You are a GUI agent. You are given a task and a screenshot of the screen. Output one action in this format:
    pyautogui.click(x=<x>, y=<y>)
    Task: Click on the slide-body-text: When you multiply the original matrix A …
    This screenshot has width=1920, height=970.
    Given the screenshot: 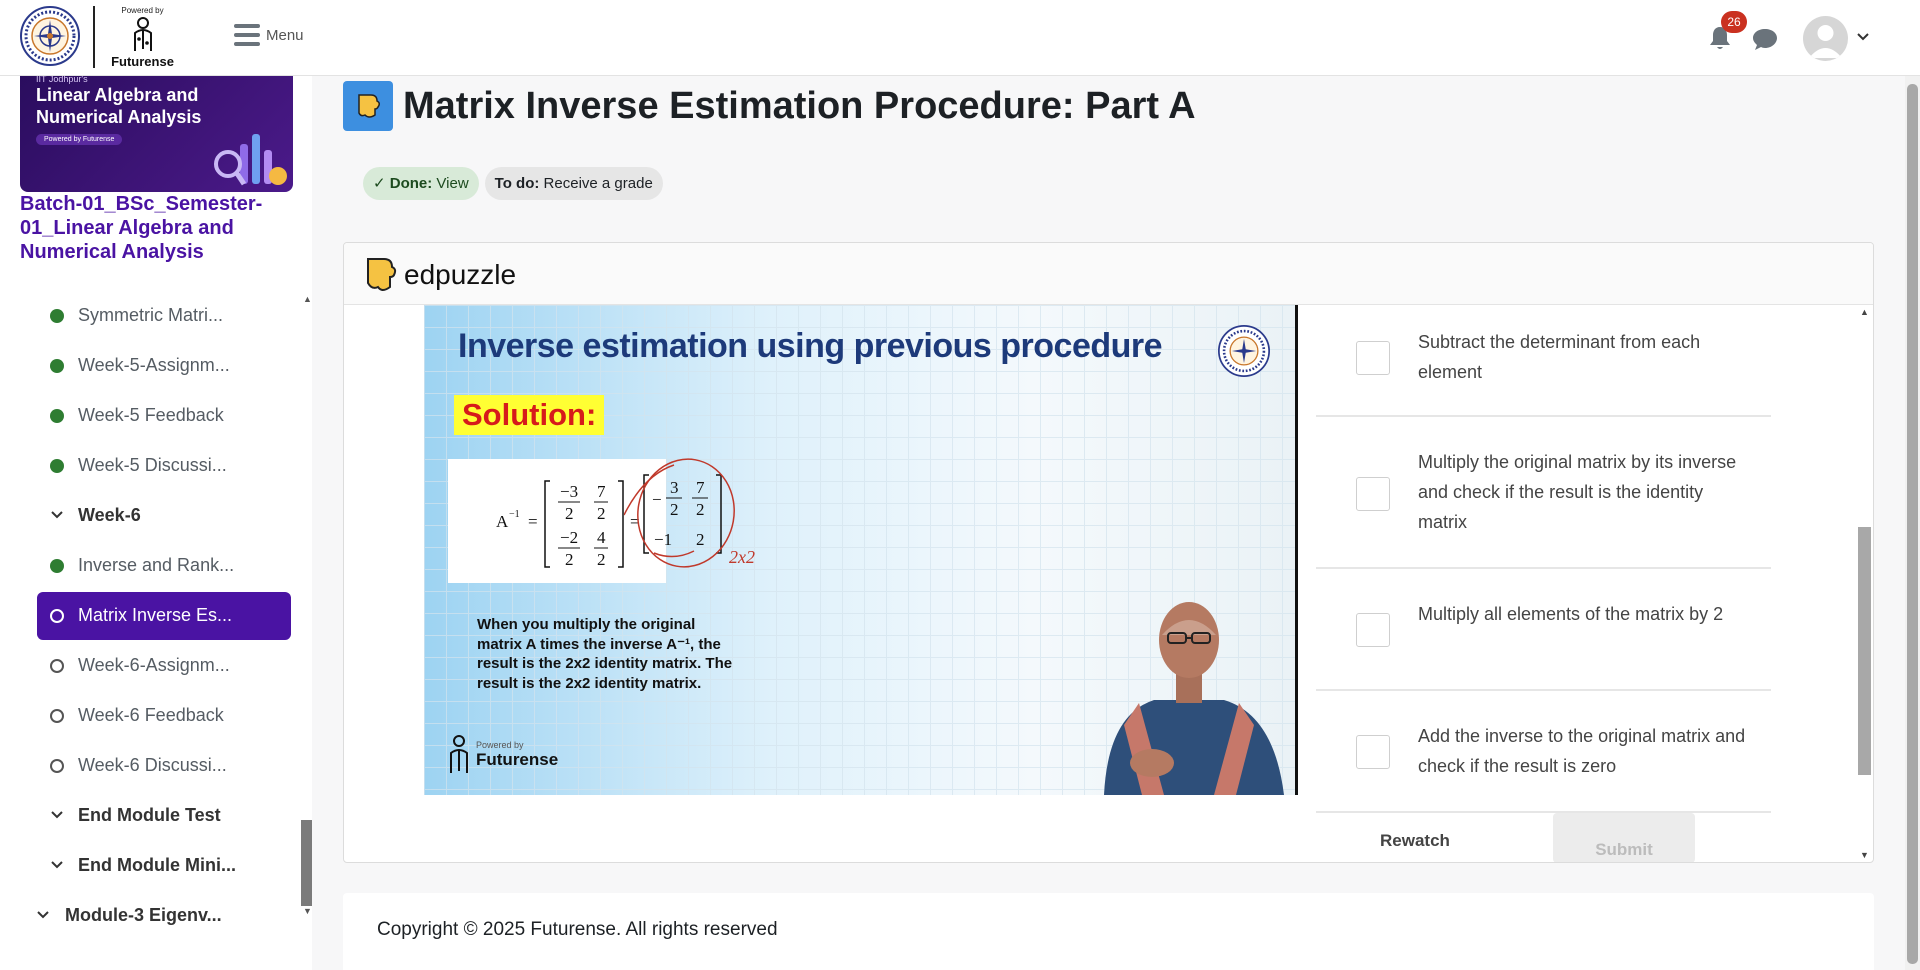 What is the action you would take?
    pyautogui.click(x=605, y=654)
    